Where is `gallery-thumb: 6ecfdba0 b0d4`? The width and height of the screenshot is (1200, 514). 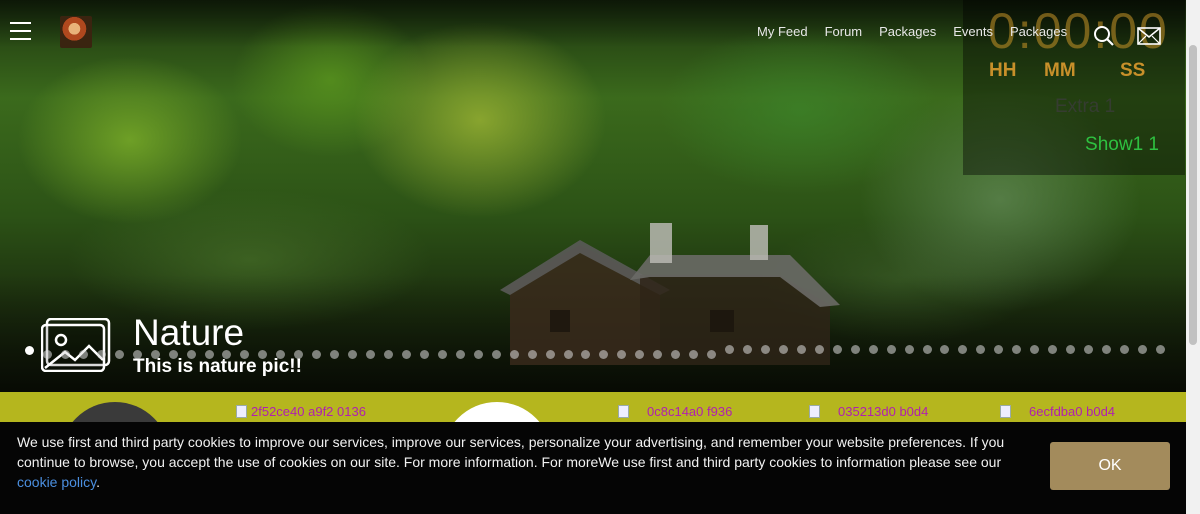 gallery-thumb: 6ecfdba0 b0d4 is located at coordinates (1057, 411).